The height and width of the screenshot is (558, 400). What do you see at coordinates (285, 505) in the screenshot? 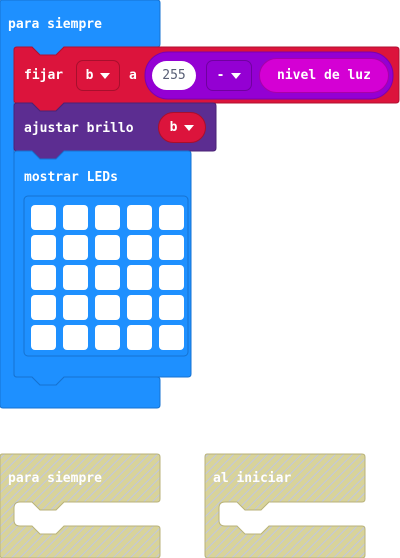
I see `ghost-on-start-shape` at bounding box center [285, 505].